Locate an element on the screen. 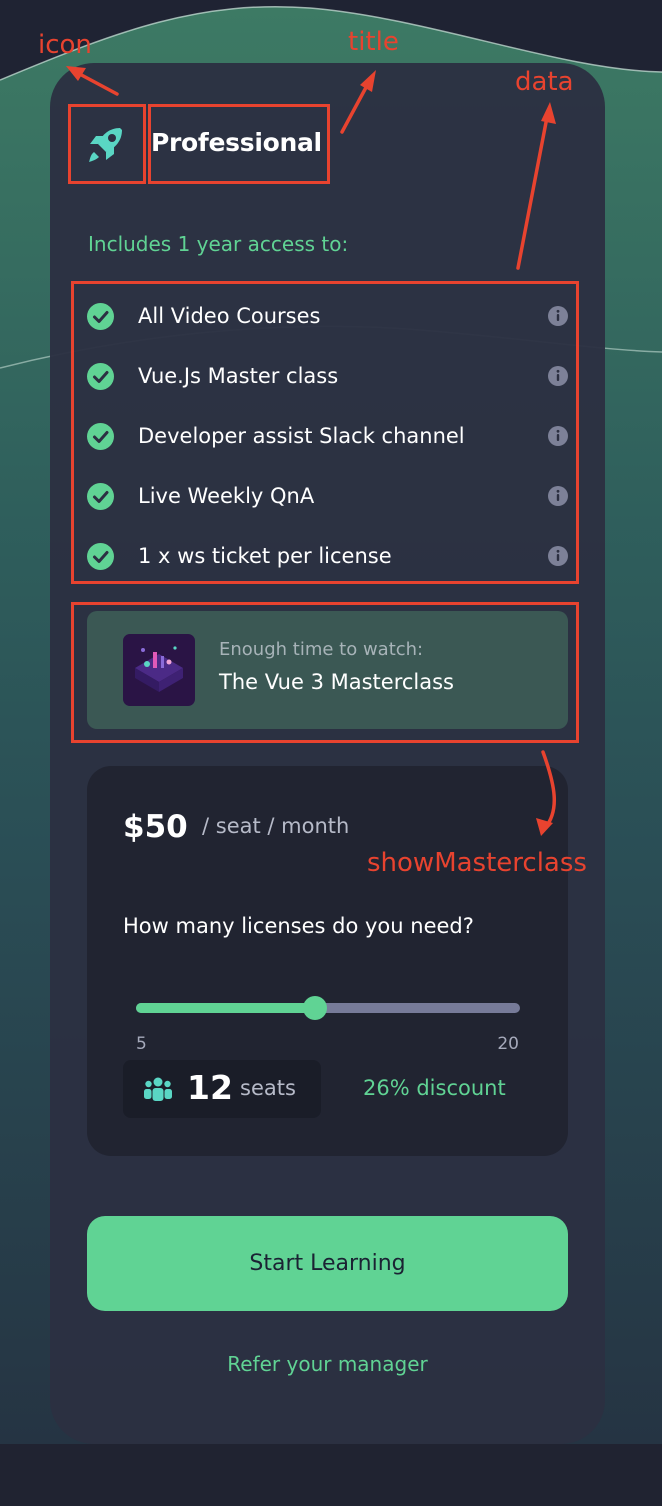 This screenshot has height=1506, width=662. annotation-label-icon: icon is located at coordinates (65, 45).